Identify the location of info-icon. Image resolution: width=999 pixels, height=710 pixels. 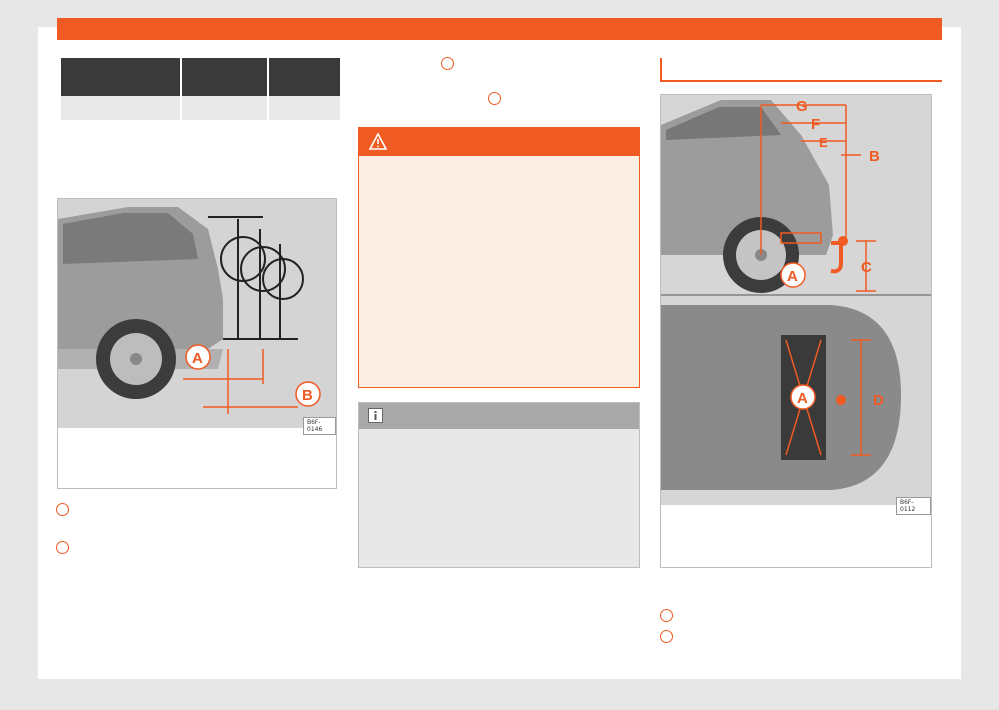
(375, 415).